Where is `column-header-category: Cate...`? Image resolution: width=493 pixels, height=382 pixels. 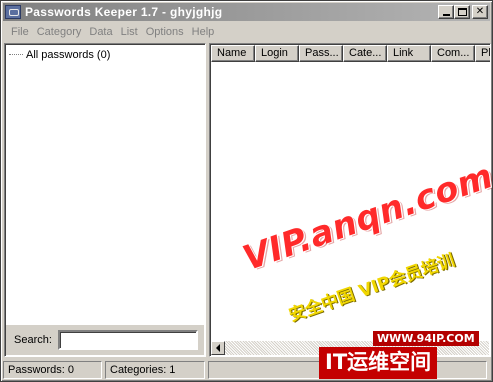 column-header-category: Cate... is located at coordinates (365, 53).